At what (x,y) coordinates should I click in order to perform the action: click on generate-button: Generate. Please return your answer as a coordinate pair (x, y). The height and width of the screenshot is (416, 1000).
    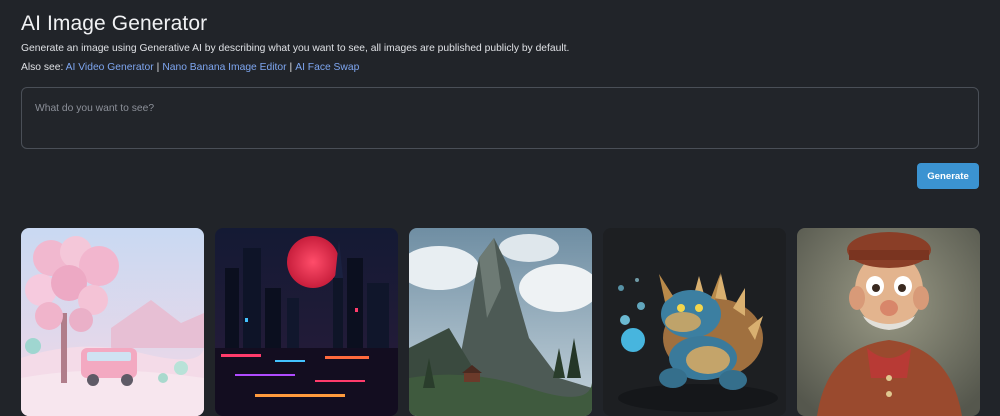
    Looking at the image, I should click on (948, 176).